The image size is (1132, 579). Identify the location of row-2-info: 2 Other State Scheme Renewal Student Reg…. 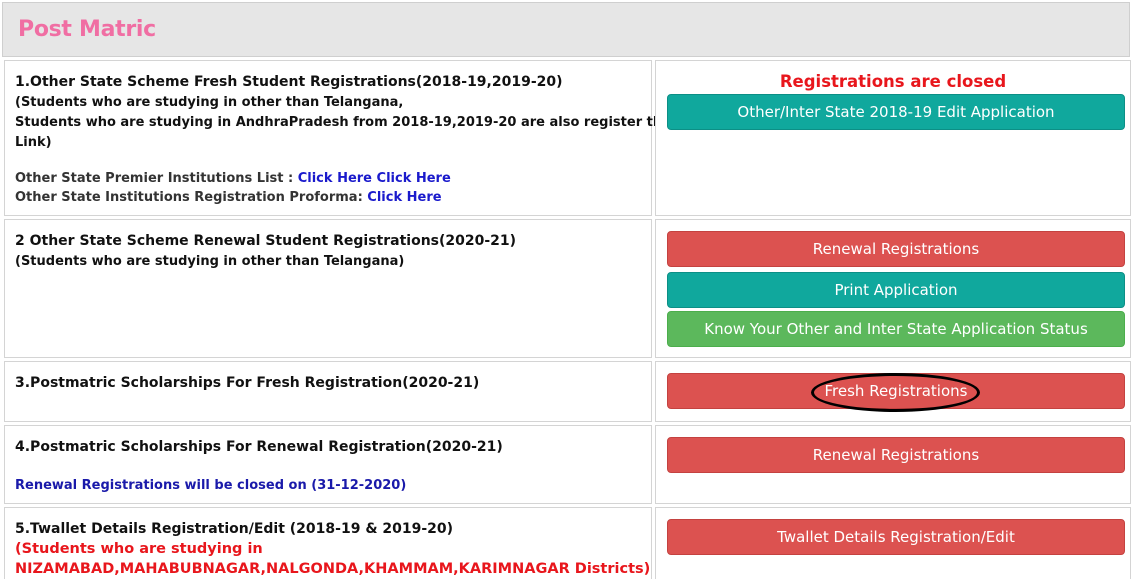
(328, 288).